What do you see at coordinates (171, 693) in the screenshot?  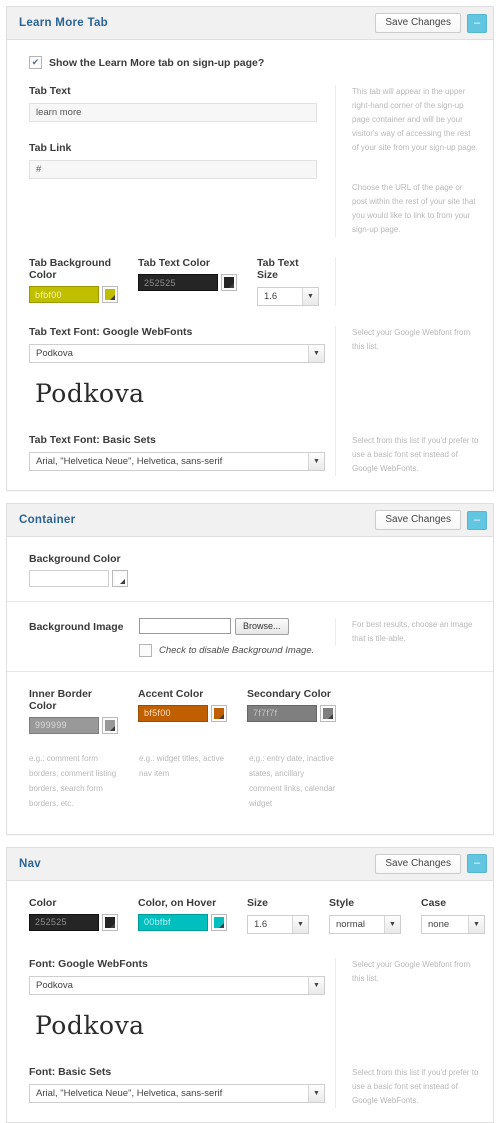 I see `accent-color-label: Accent Color` at bounding box center [171, 693].